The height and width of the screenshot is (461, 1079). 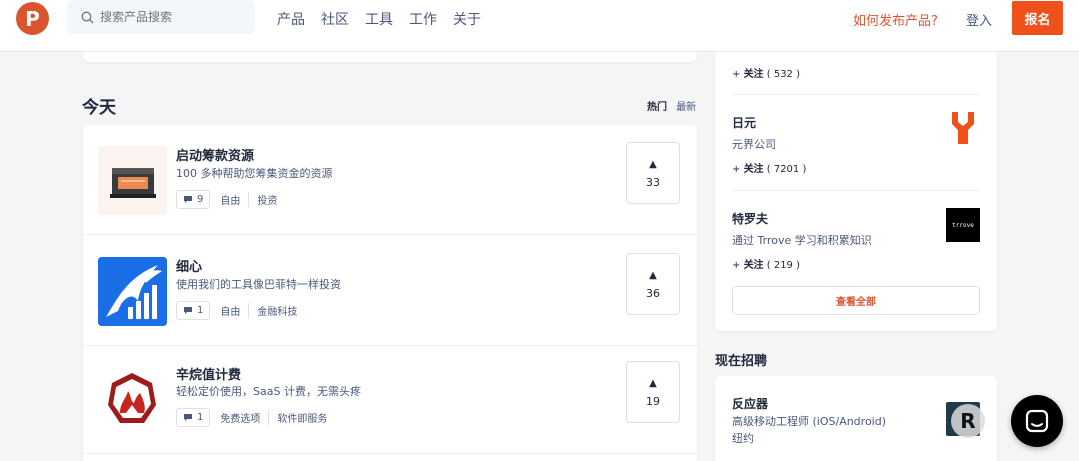 I want to click on octane-flame-icon, so click(x=132, y=398).